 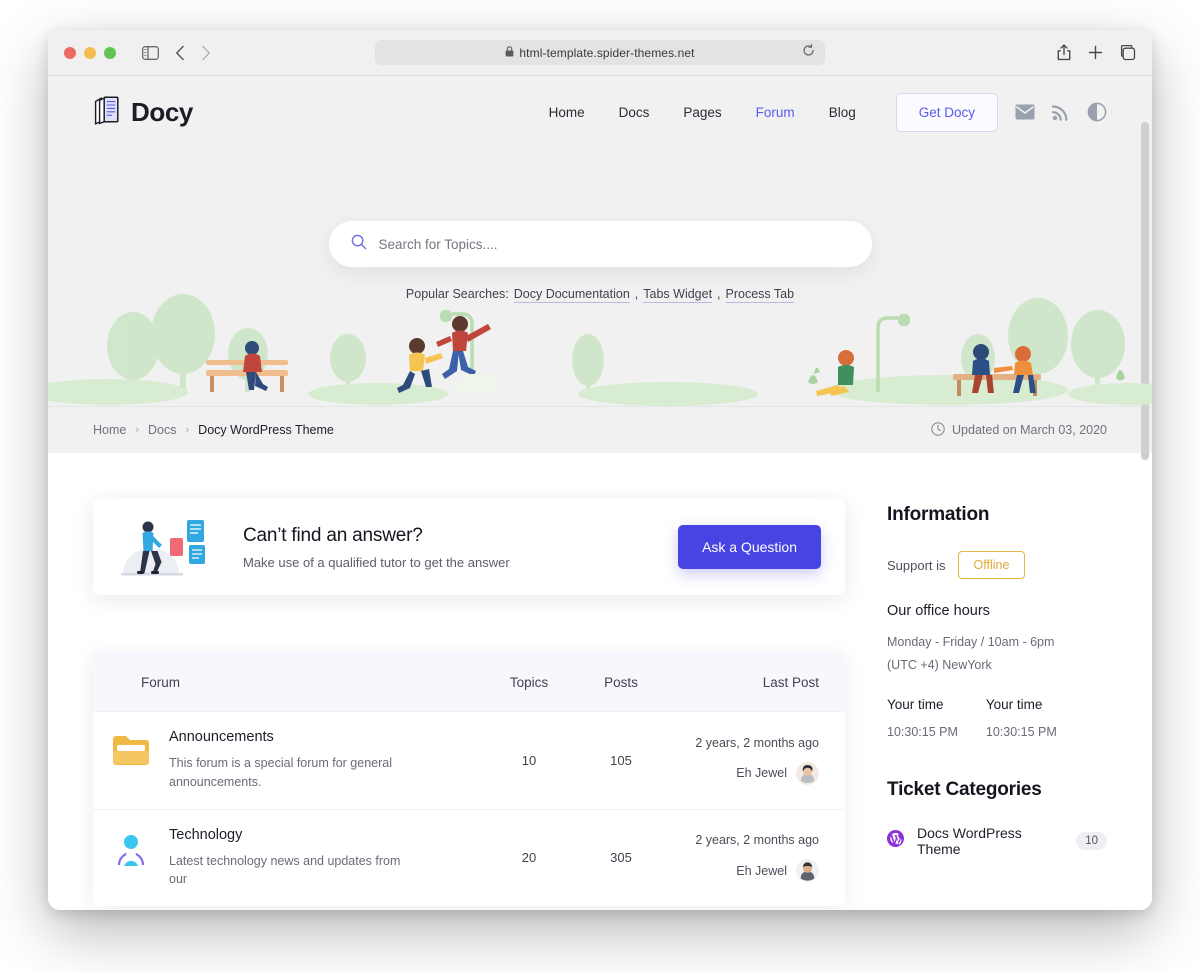 I want to click on nav-item-docs: Docs, so click(x=634, y=112).